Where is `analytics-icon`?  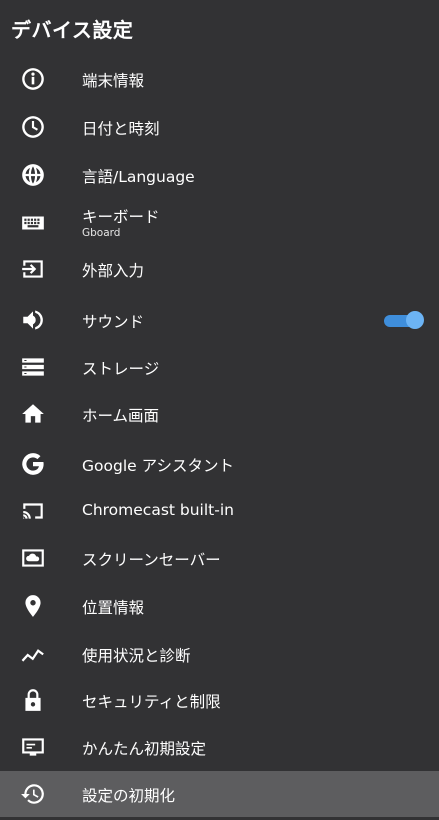 analytics-icon is located at coordinates (33, 654).